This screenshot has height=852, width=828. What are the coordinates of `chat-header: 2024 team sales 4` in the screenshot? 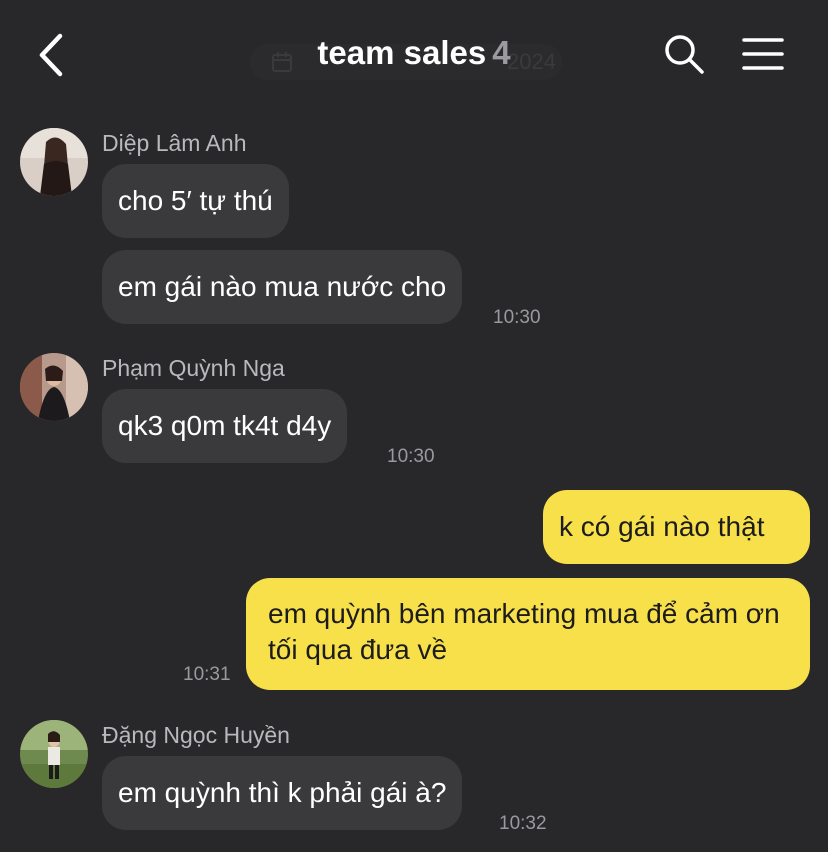 It's located at (414, 55).